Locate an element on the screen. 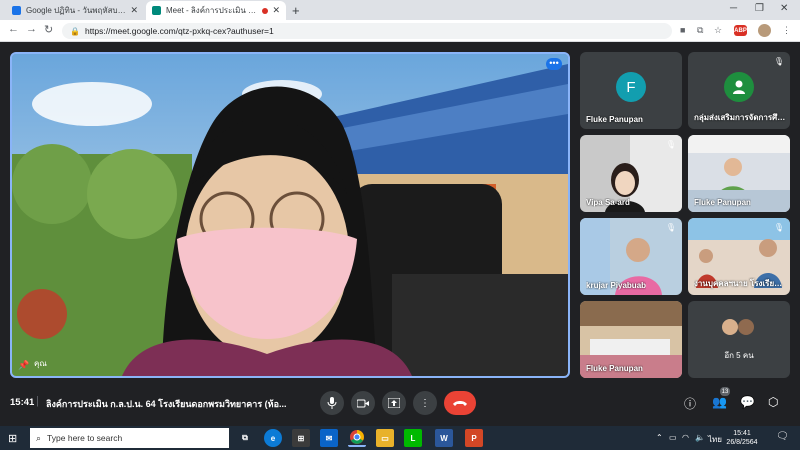  more-participants-count: อีก 5 คน is located at coordinates (739, 355).